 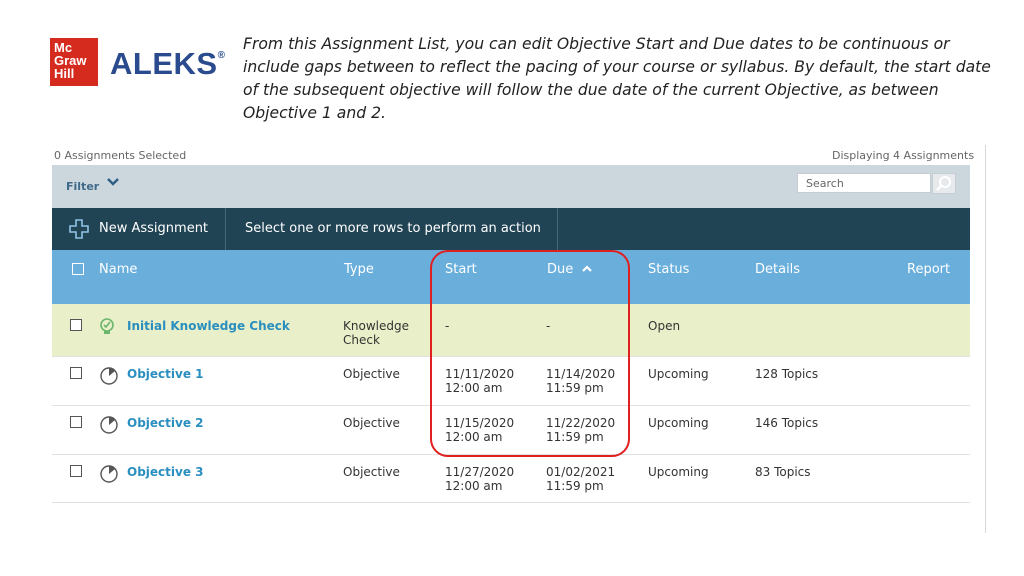 What do you see at coordinates (777, 269) in the screenshot?
I see `column-header-details: Details` at bounding box center [777, 269].